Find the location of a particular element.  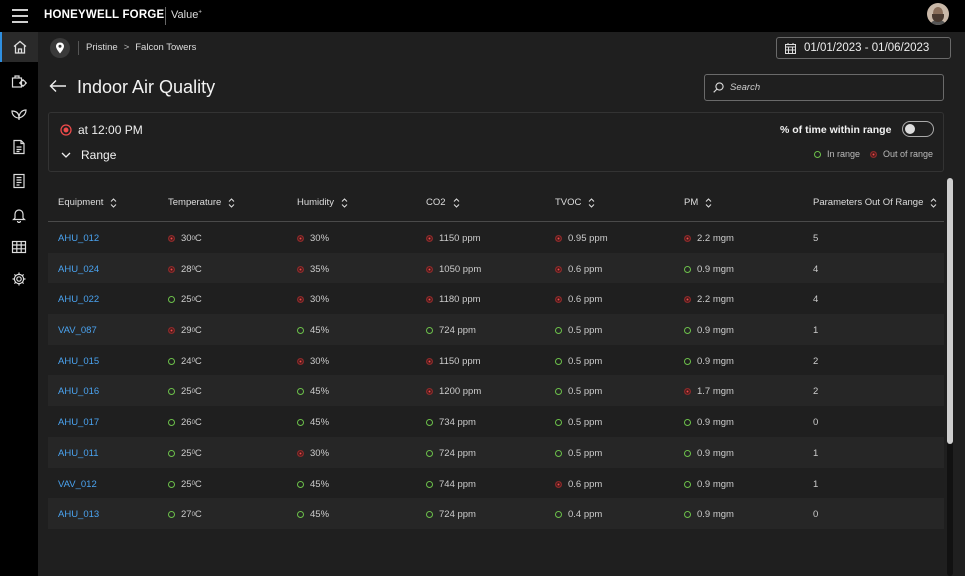

time-within-range-toggle is located at coordinates (918, 129).